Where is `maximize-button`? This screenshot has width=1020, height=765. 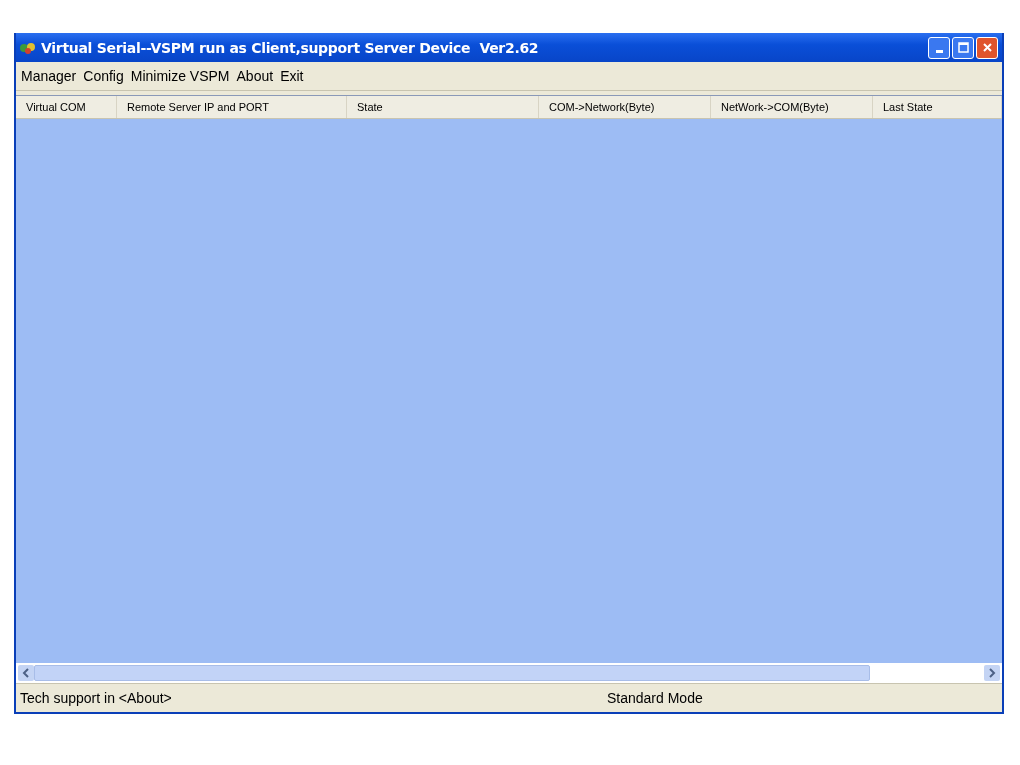
maximize-button is located at coordinates (963, 47).